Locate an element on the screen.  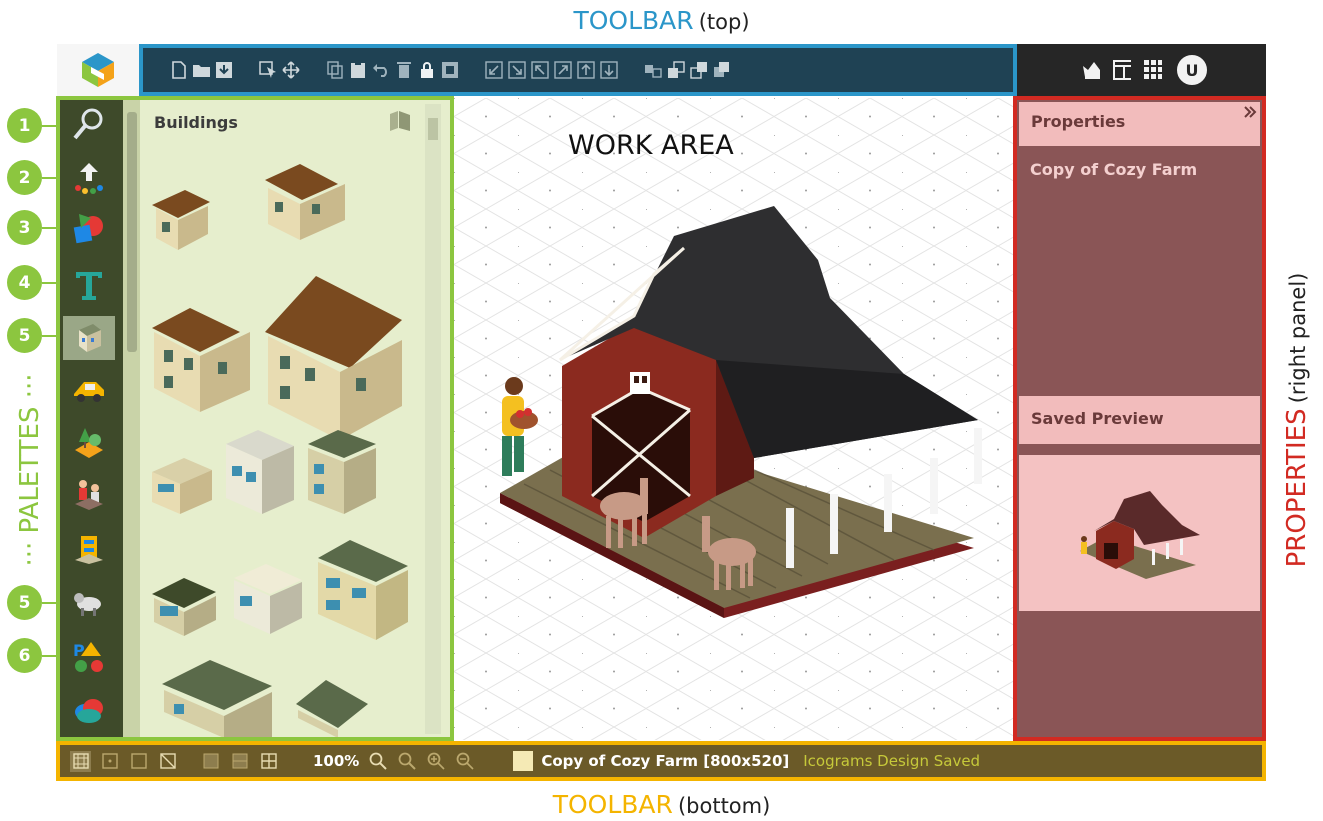
upload-icon is located at coordinates (89, 178).